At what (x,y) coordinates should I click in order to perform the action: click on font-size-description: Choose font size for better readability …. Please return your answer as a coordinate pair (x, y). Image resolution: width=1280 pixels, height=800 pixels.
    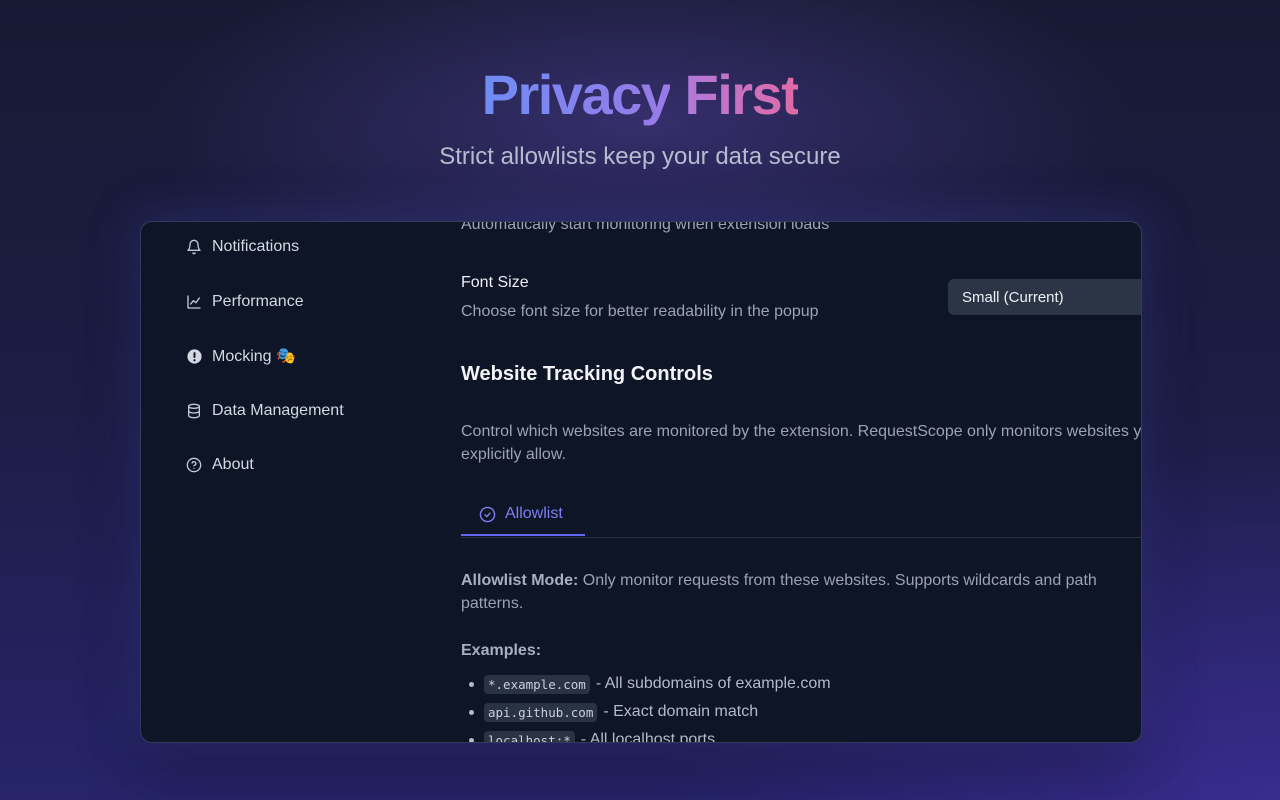
    Looking at the image, I should click on (640, 311).